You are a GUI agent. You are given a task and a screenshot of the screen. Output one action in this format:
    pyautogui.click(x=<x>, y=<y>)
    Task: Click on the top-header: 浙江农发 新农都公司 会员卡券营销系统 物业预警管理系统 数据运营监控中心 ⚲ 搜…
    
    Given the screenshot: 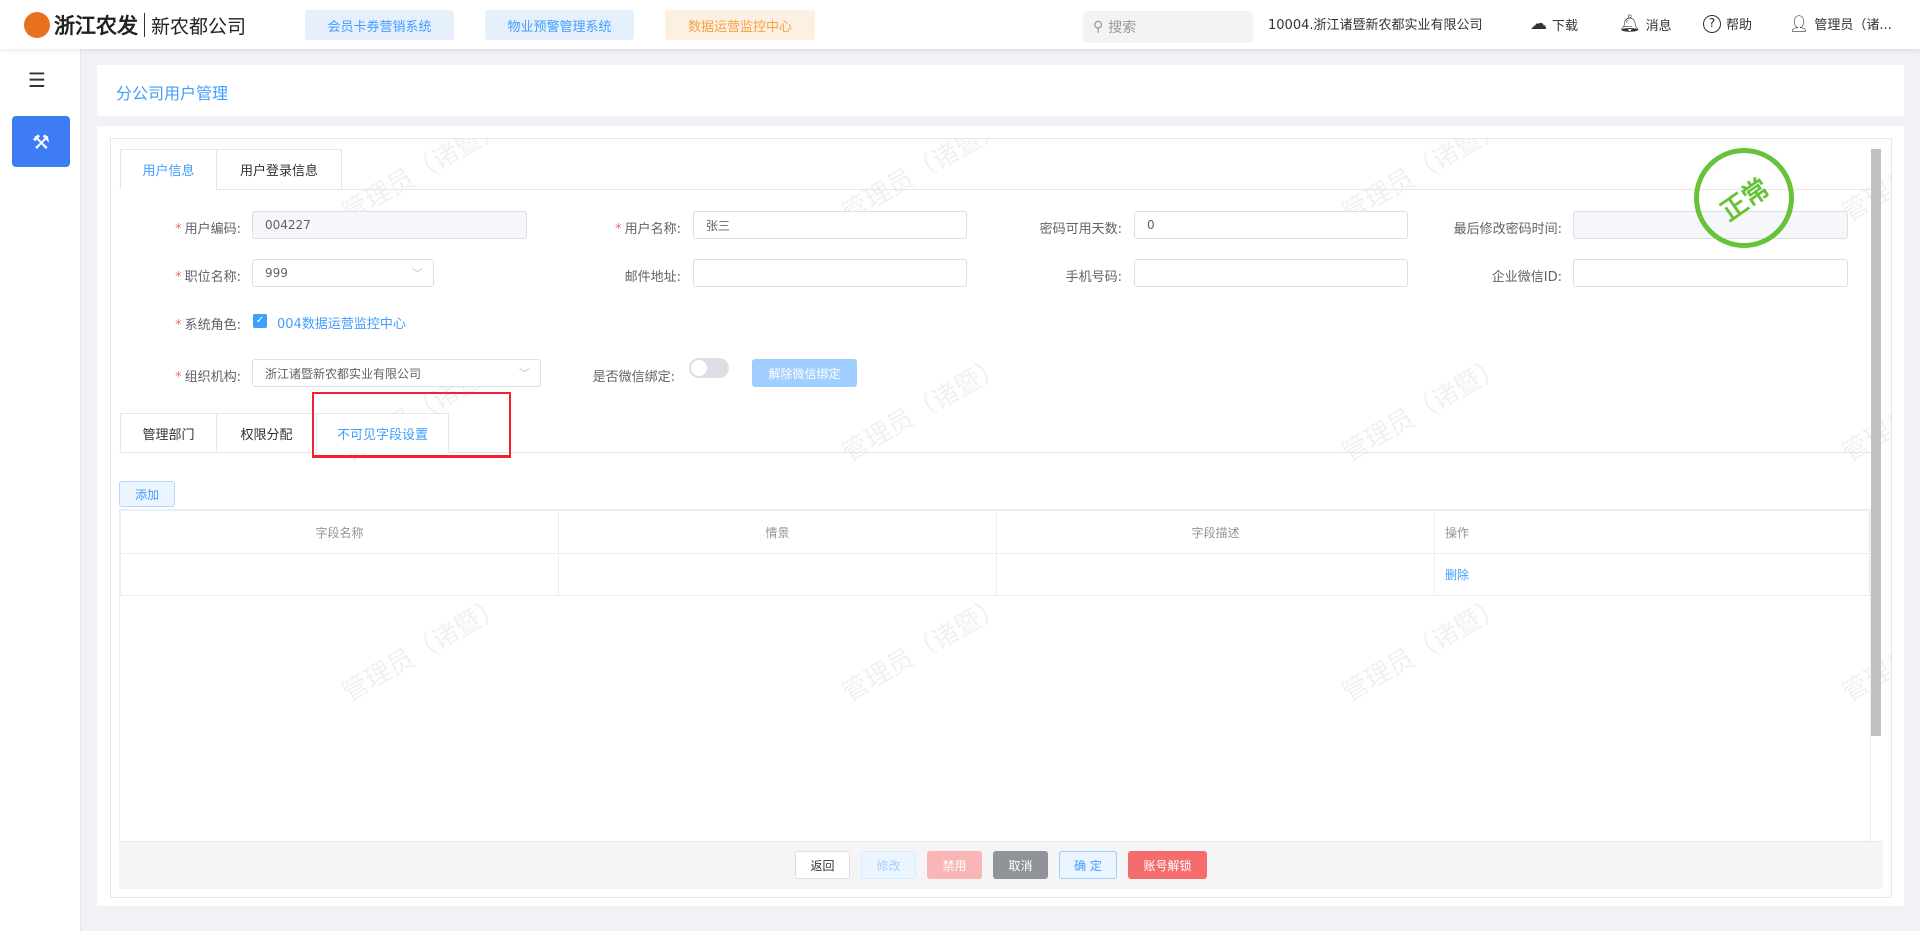 What is the action you would take?
    pyautogui.click(x=960, y=24)
    